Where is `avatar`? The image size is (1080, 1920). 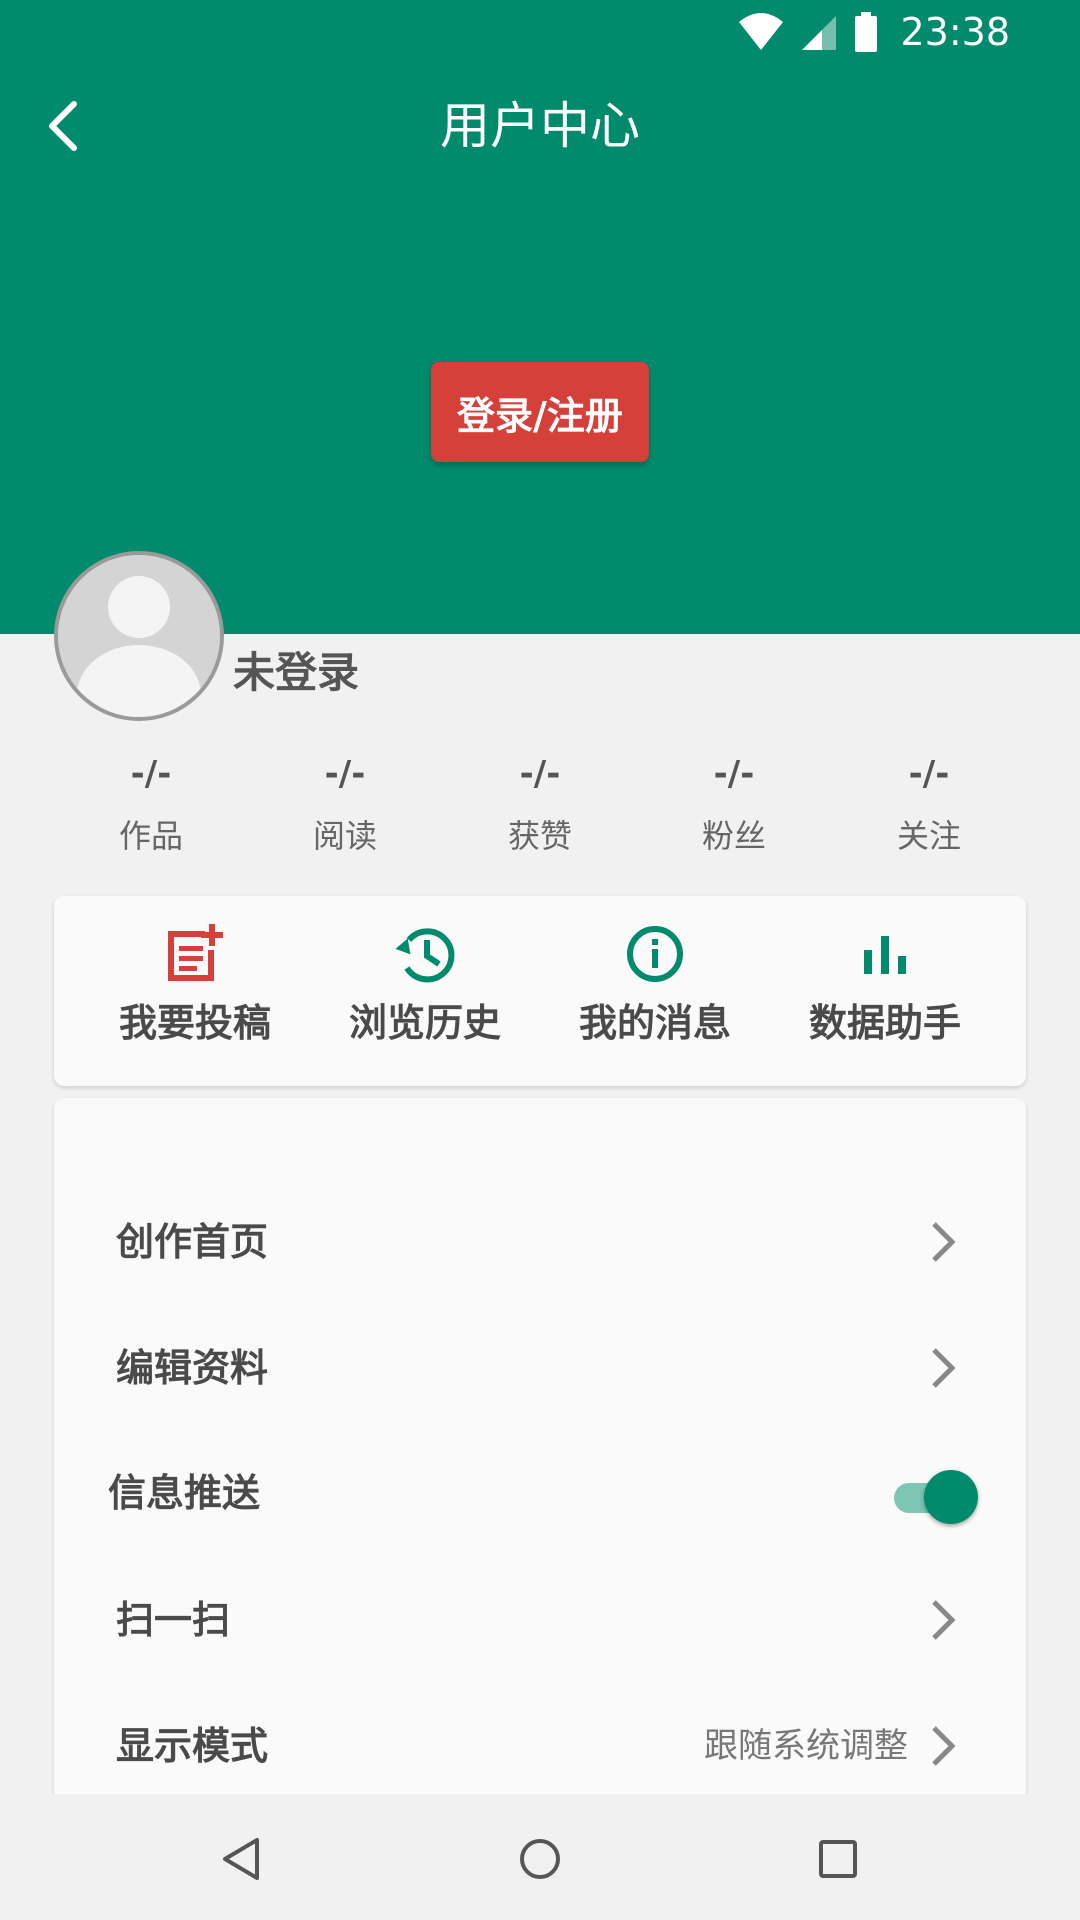 avatar is located at coordinates (139, 636).